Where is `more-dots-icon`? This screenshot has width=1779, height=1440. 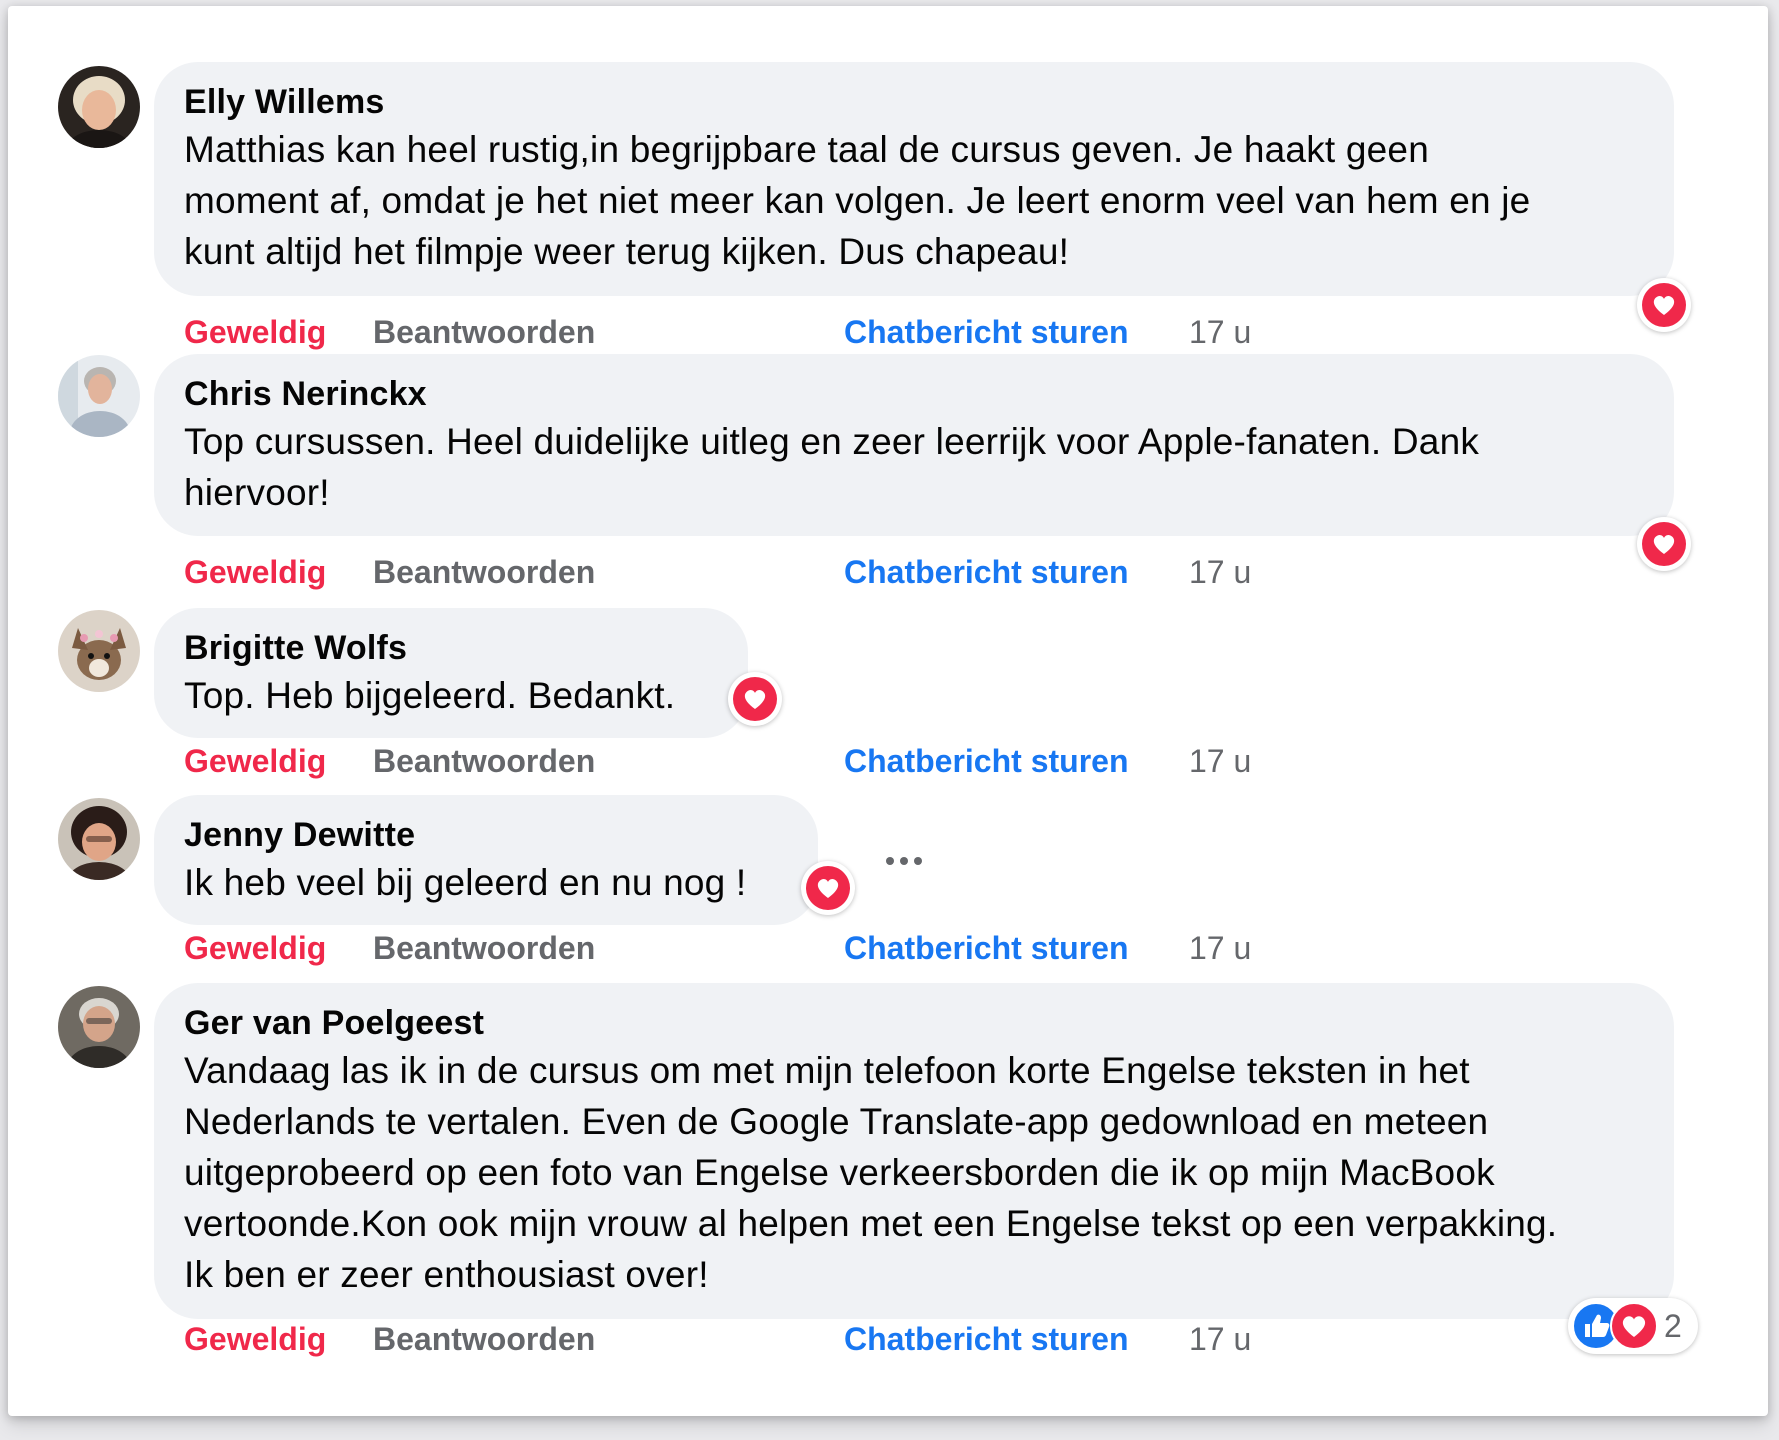 more-dots-icon is located at coordinates (904, 861).